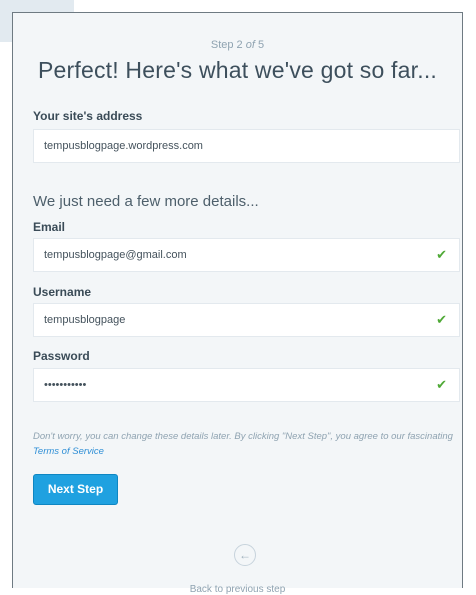 The height and width of the screenshot is (595, 476). Describe the element at coordinates (246, 385) in the screenshot. I see `password-field: ••••••••••• ✔` at that location.